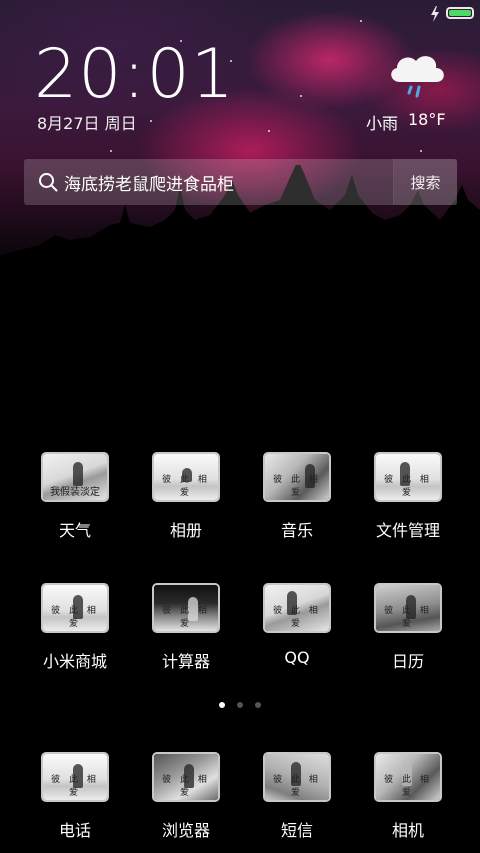  I want to click on camera-app-icon: 彼 此 相 爱, so click(408, 777).